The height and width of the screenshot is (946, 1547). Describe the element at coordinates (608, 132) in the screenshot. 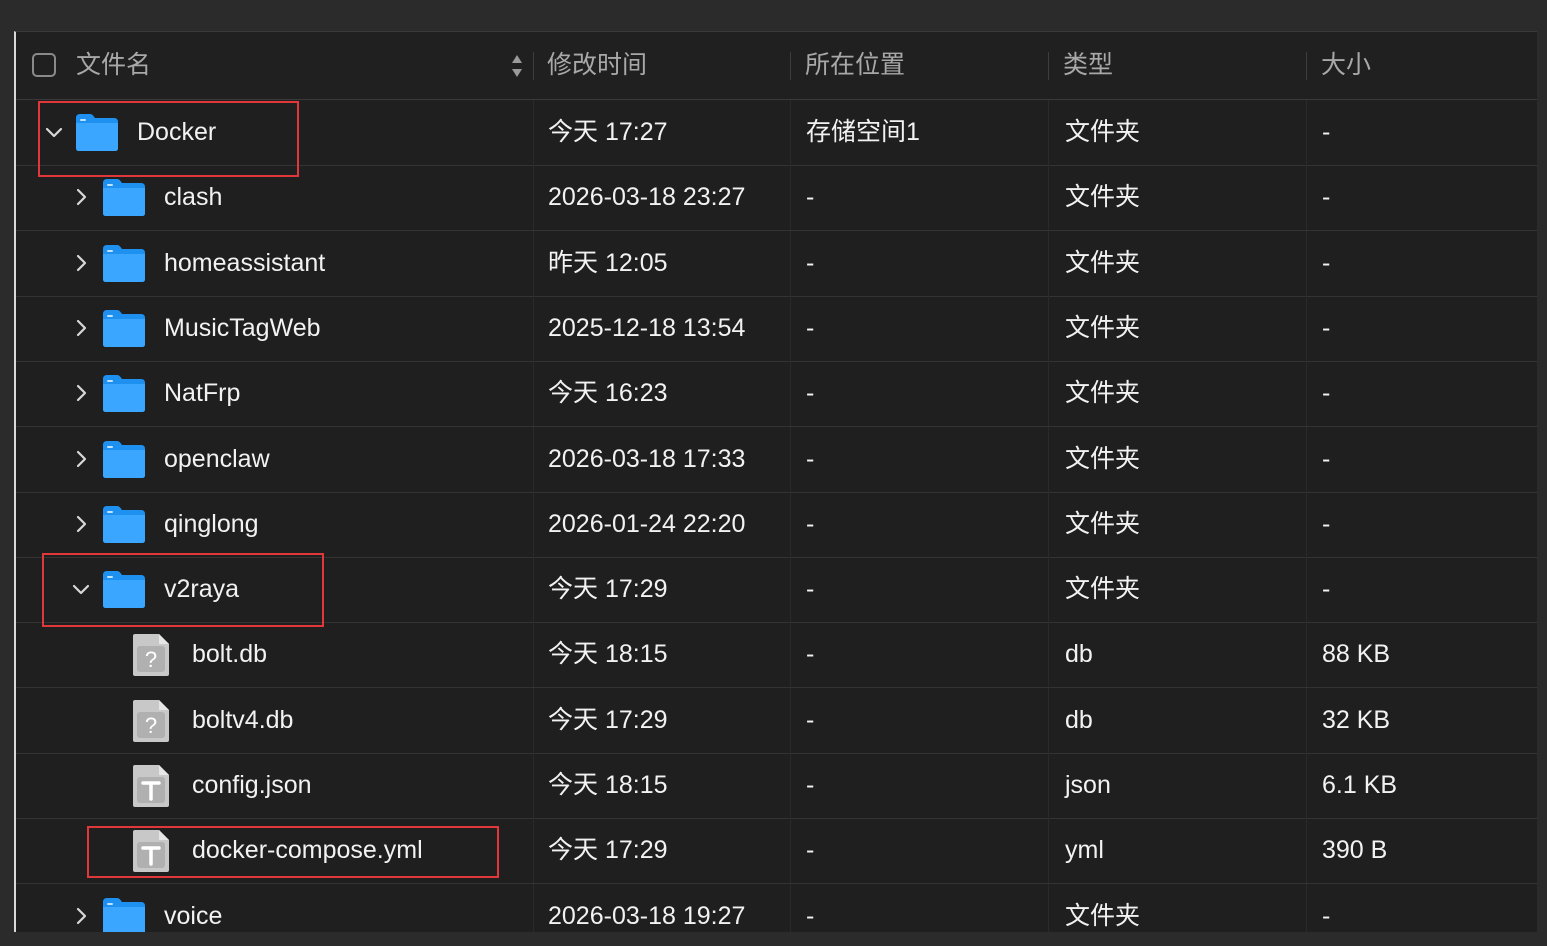

I see `modified-time: 今天 17:27` at that location.